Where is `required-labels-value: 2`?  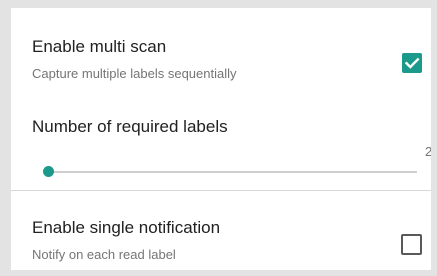 required-labels-value: 2 is located at coordinates (428, 151).